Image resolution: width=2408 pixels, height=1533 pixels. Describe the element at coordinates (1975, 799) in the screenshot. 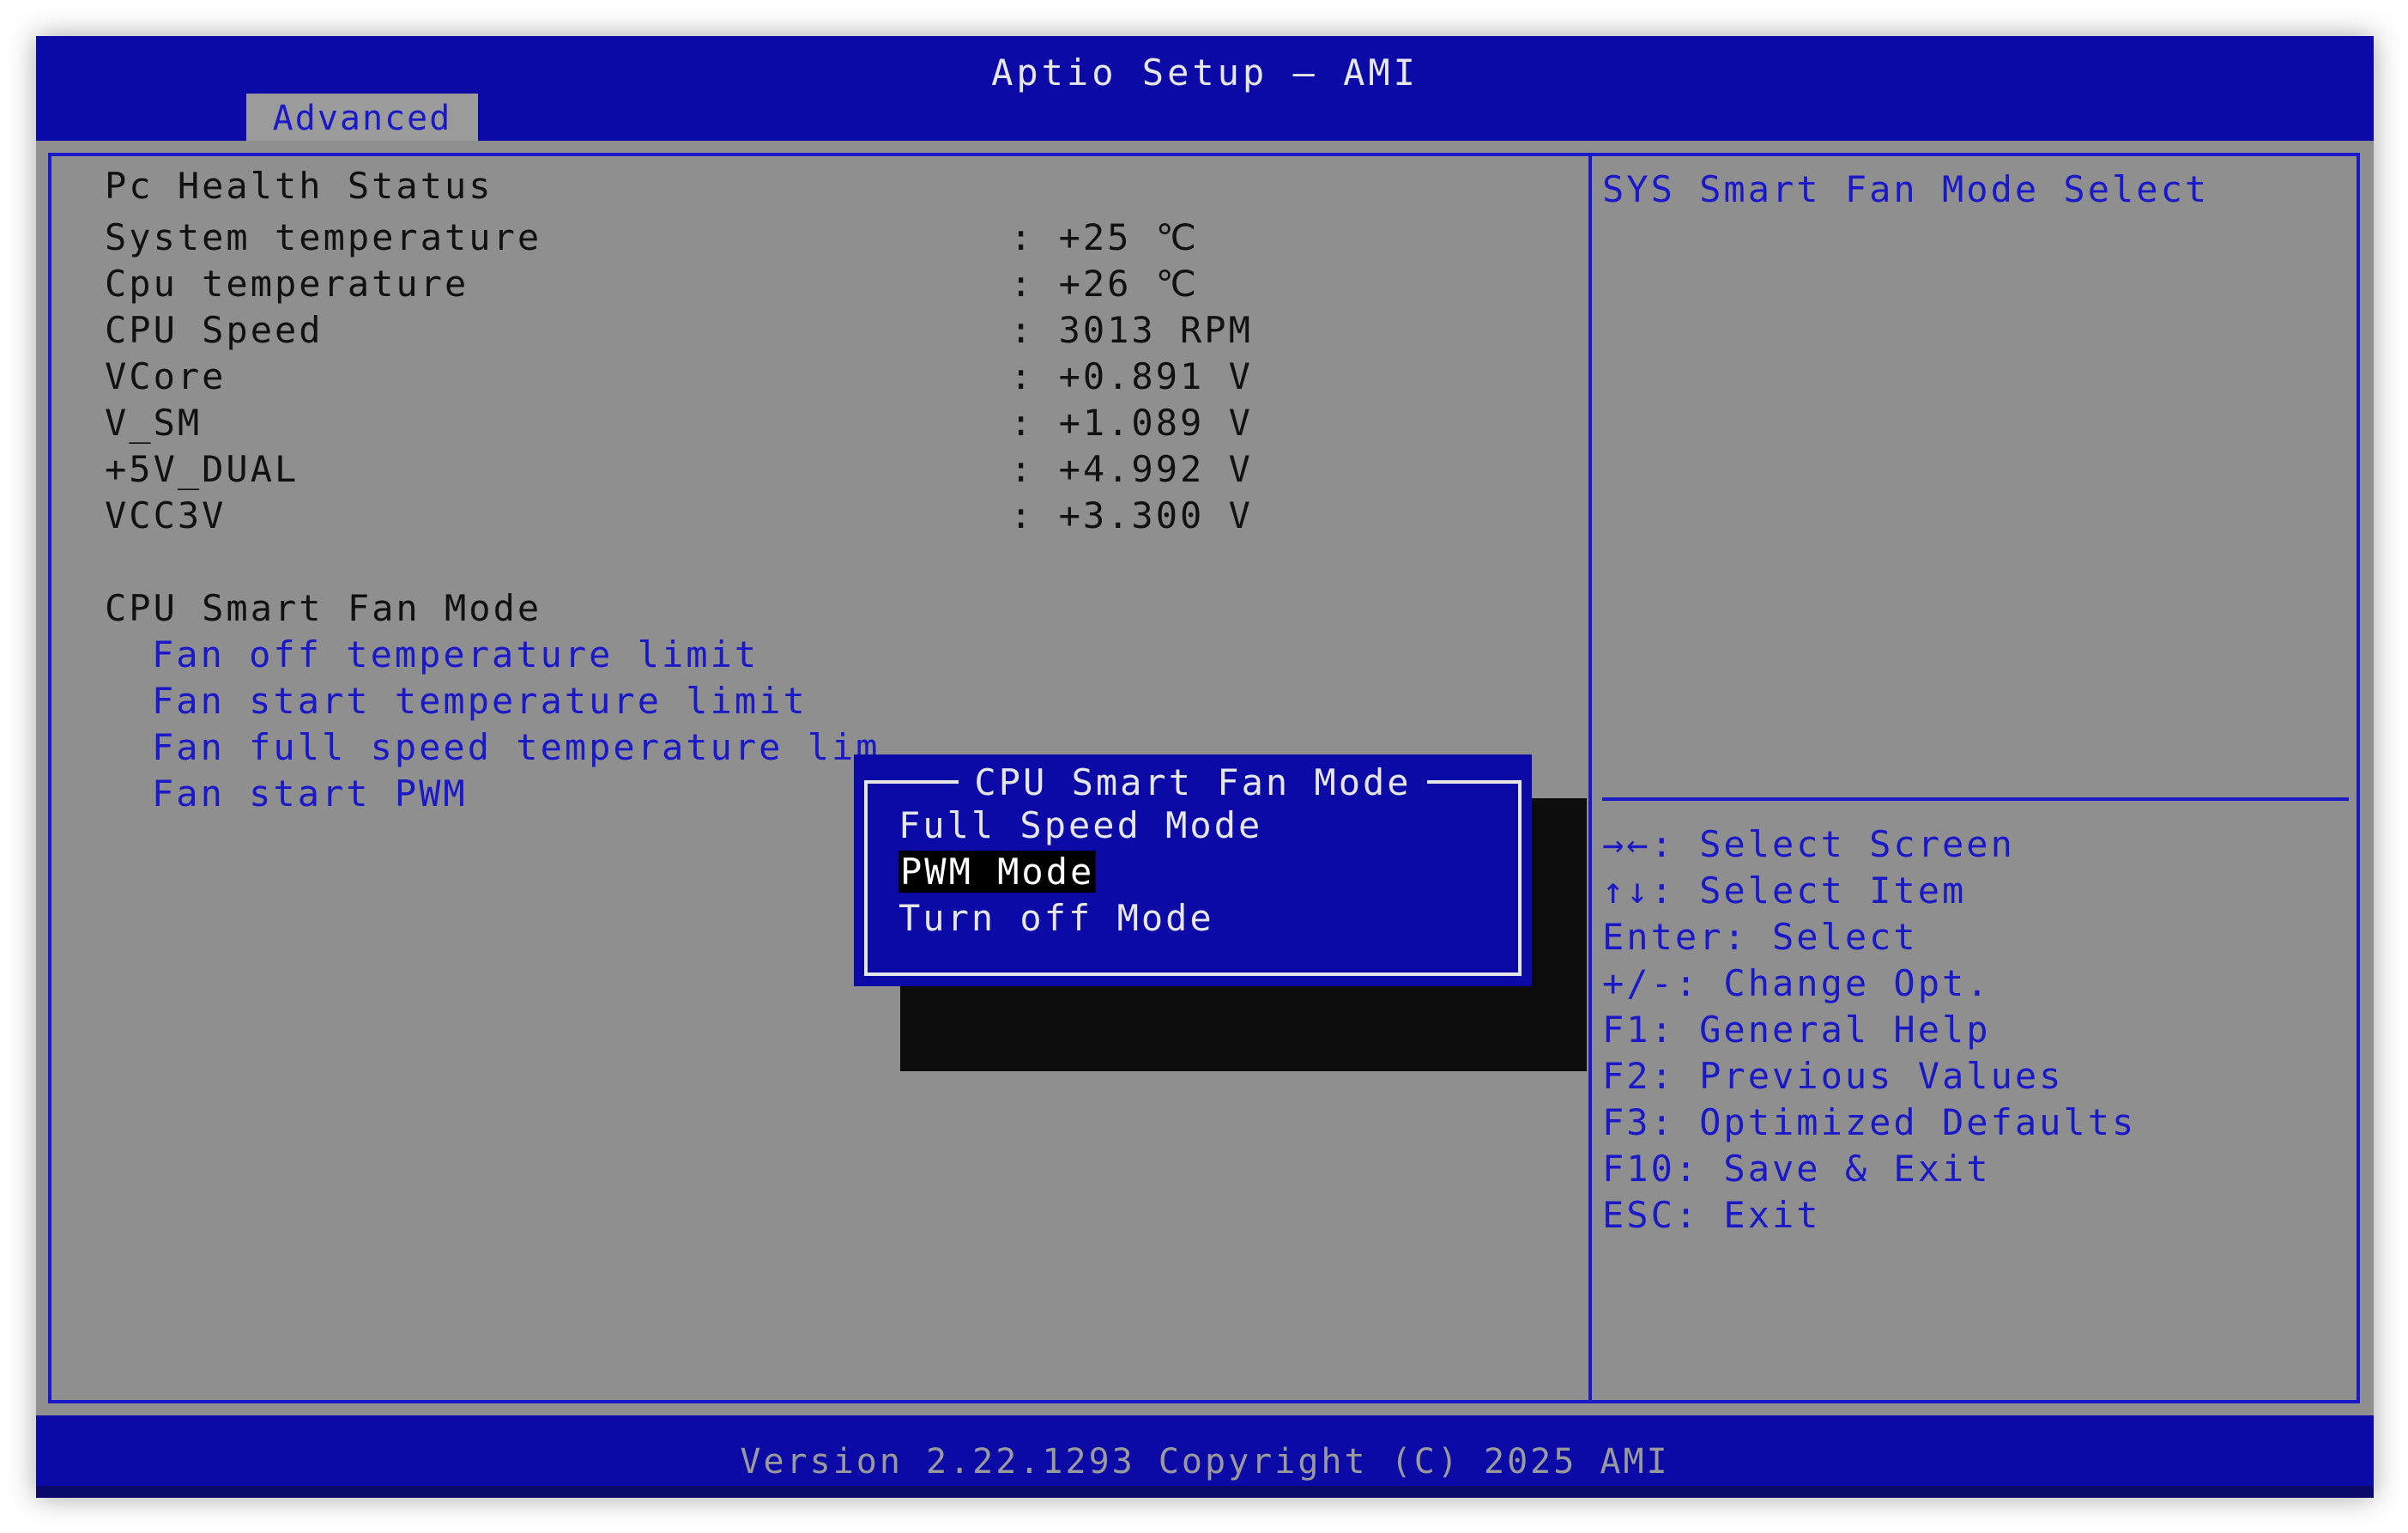

I see `help-divider` at that location.